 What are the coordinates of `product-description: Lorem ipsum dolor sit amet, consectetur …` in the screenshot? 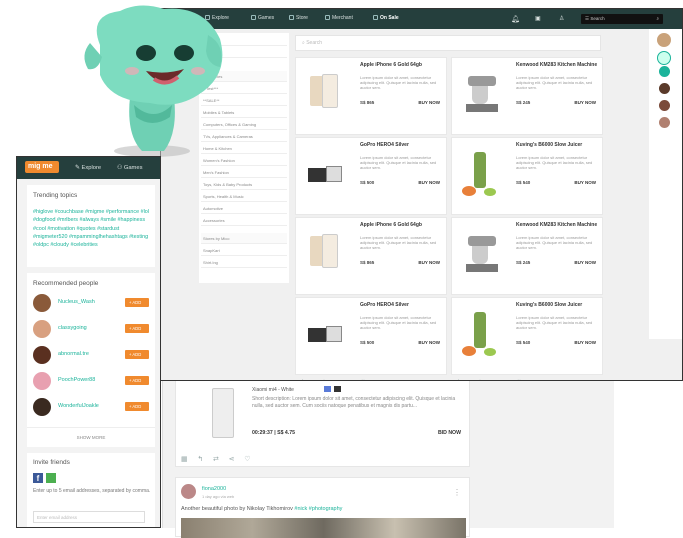 It's located at (398, 242).